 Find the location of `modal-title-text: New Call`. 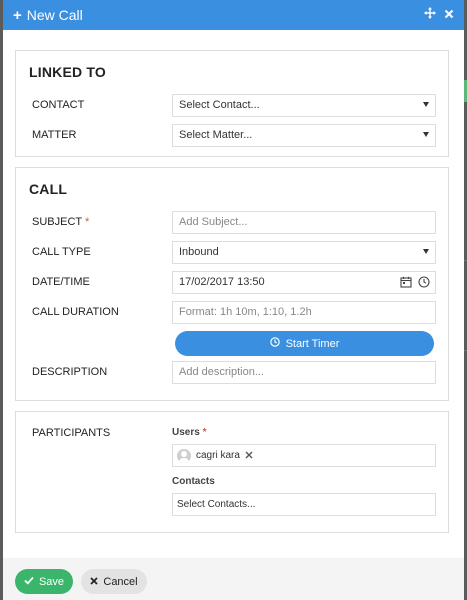

modal-title-text: New Call is located at coordinates (54, 15).